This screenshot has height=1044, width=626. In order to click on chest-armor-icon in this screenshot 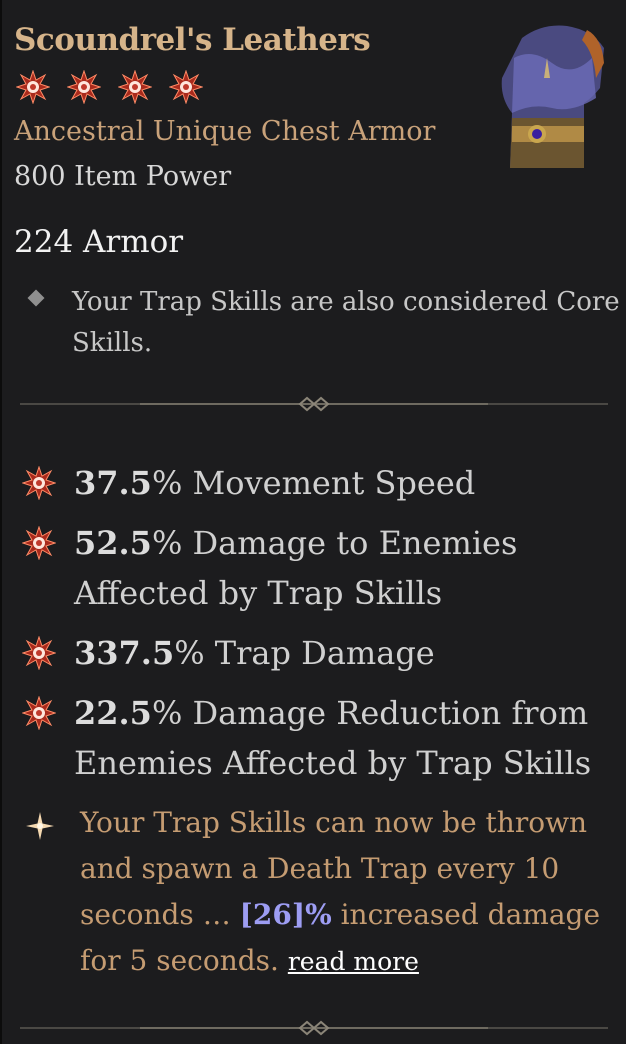, I will do `click(552, 96)`.